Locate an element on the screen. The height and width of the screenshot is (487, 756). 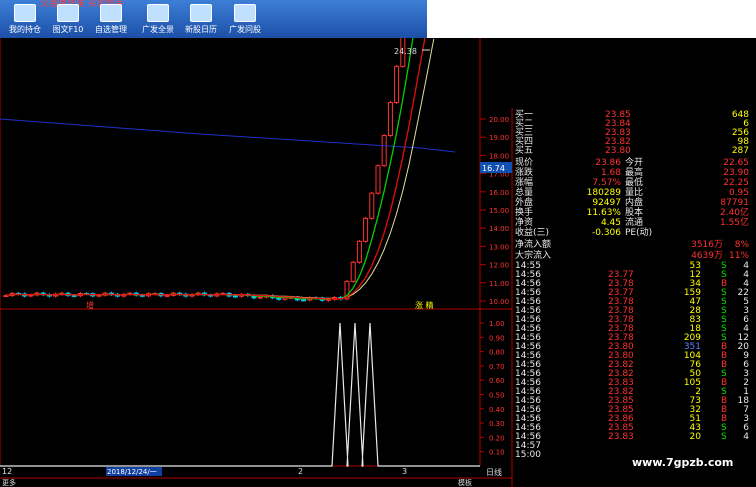
tick-time: 15:00 is located at coordinates (528, 455).